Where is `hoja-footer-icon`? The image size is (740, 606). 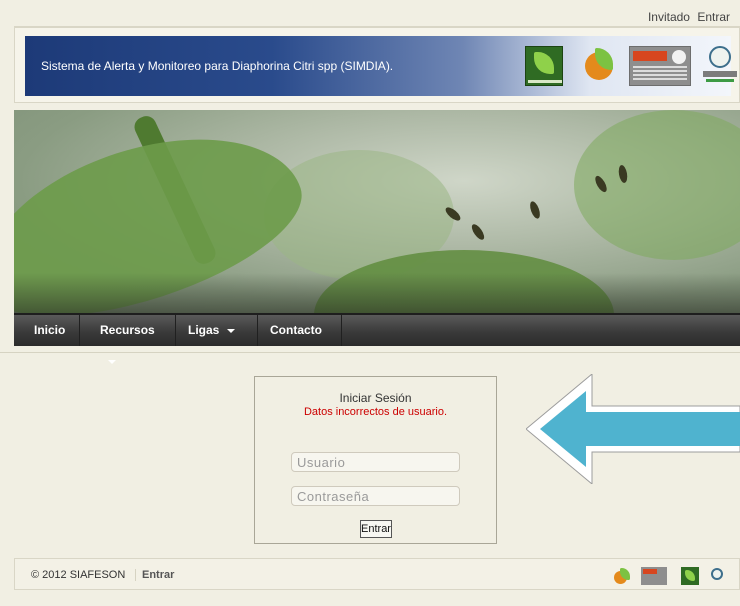
hoja-footer-icon is located at coordinates (622, 576).